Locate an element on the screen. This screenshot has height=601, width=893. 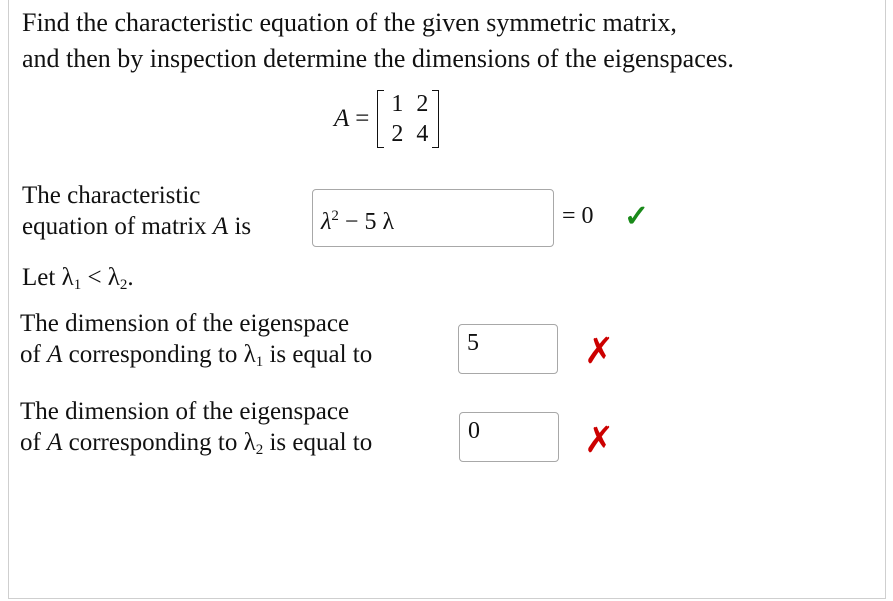
dim1-input: 5 is located at coordinates (508, 349).